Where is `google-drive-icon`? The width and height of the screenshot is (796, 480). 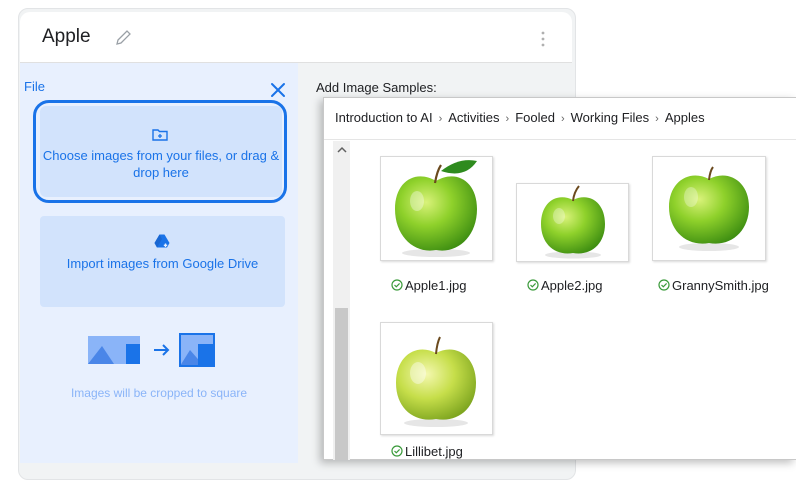 google-drive-icon is located at coordinates (162, 241).